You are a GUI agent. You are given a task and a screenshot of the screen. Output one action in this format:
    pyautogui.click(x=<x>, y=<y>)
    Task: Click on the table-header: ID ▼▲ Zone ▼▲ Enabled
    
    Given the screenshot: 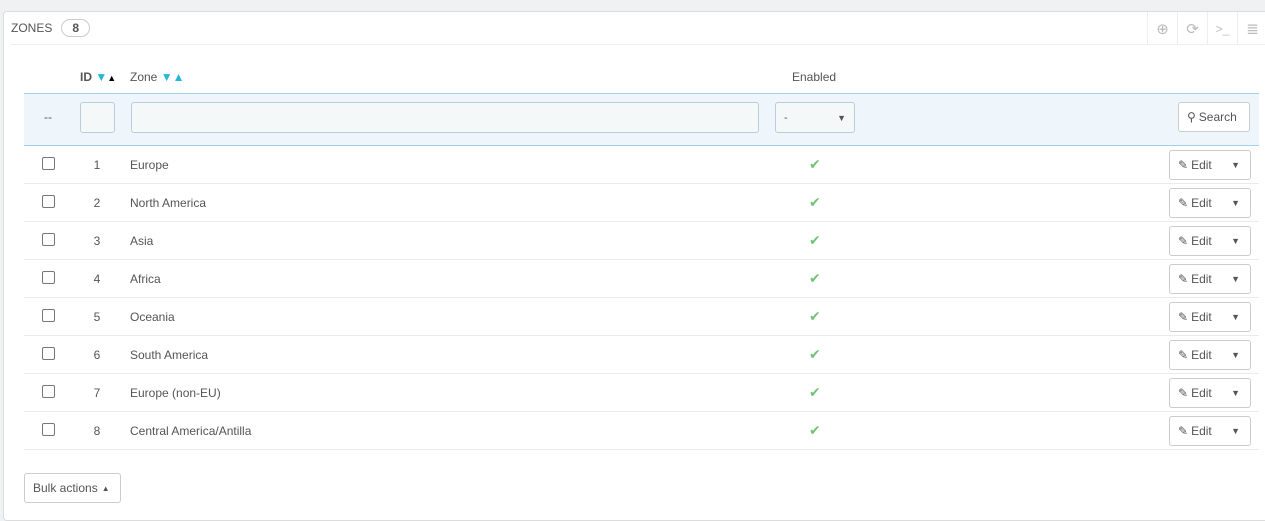 What is the action you would take?
    pyautogui.click(x=641, y=77)
    